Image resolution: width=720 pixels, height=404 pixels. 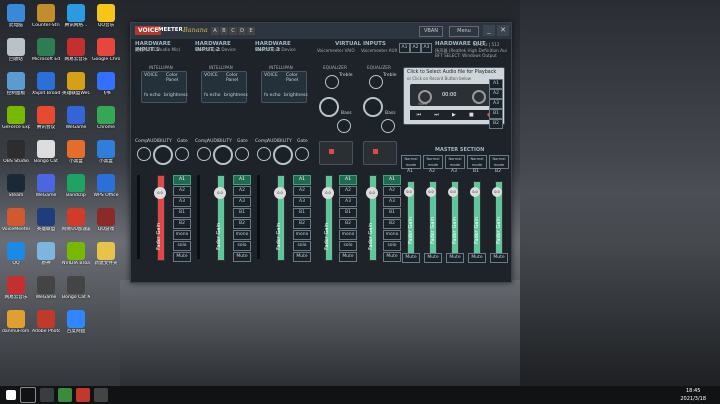 What do you see at coordinates (76, 84) in the screenshot?
I see `desktop-icon: 英雄联盟WeGame` at bounding box center [76, 84].